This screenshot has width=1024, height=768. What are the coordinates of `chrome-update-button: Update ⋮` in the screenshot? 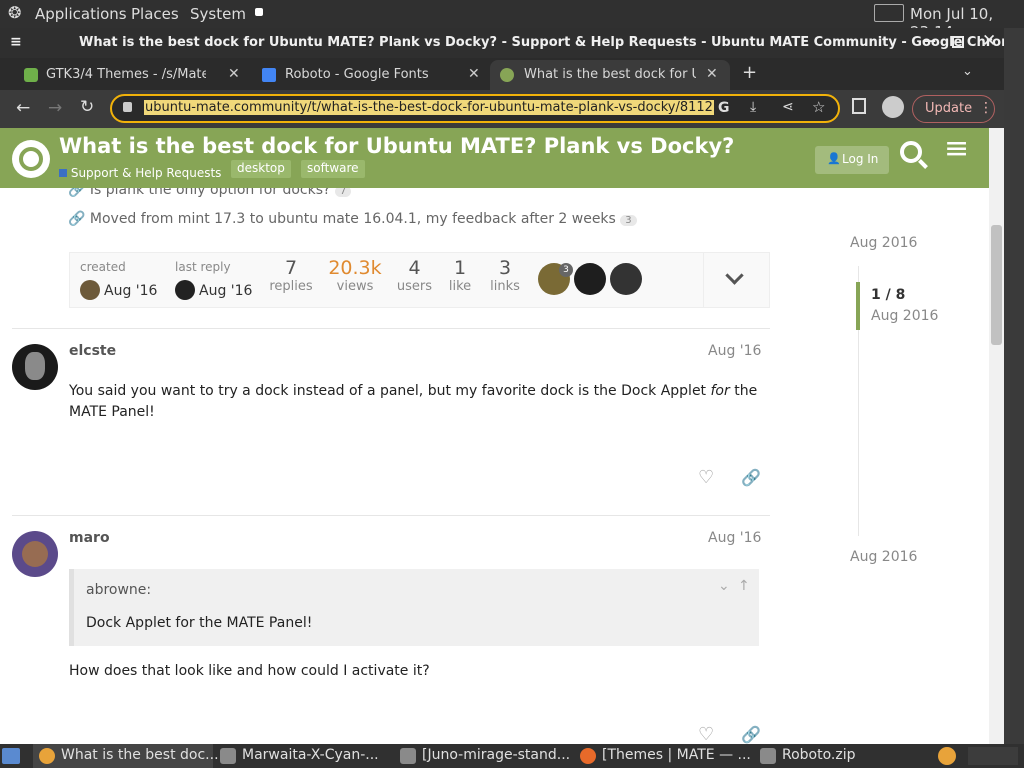 It's located at (953, 109).